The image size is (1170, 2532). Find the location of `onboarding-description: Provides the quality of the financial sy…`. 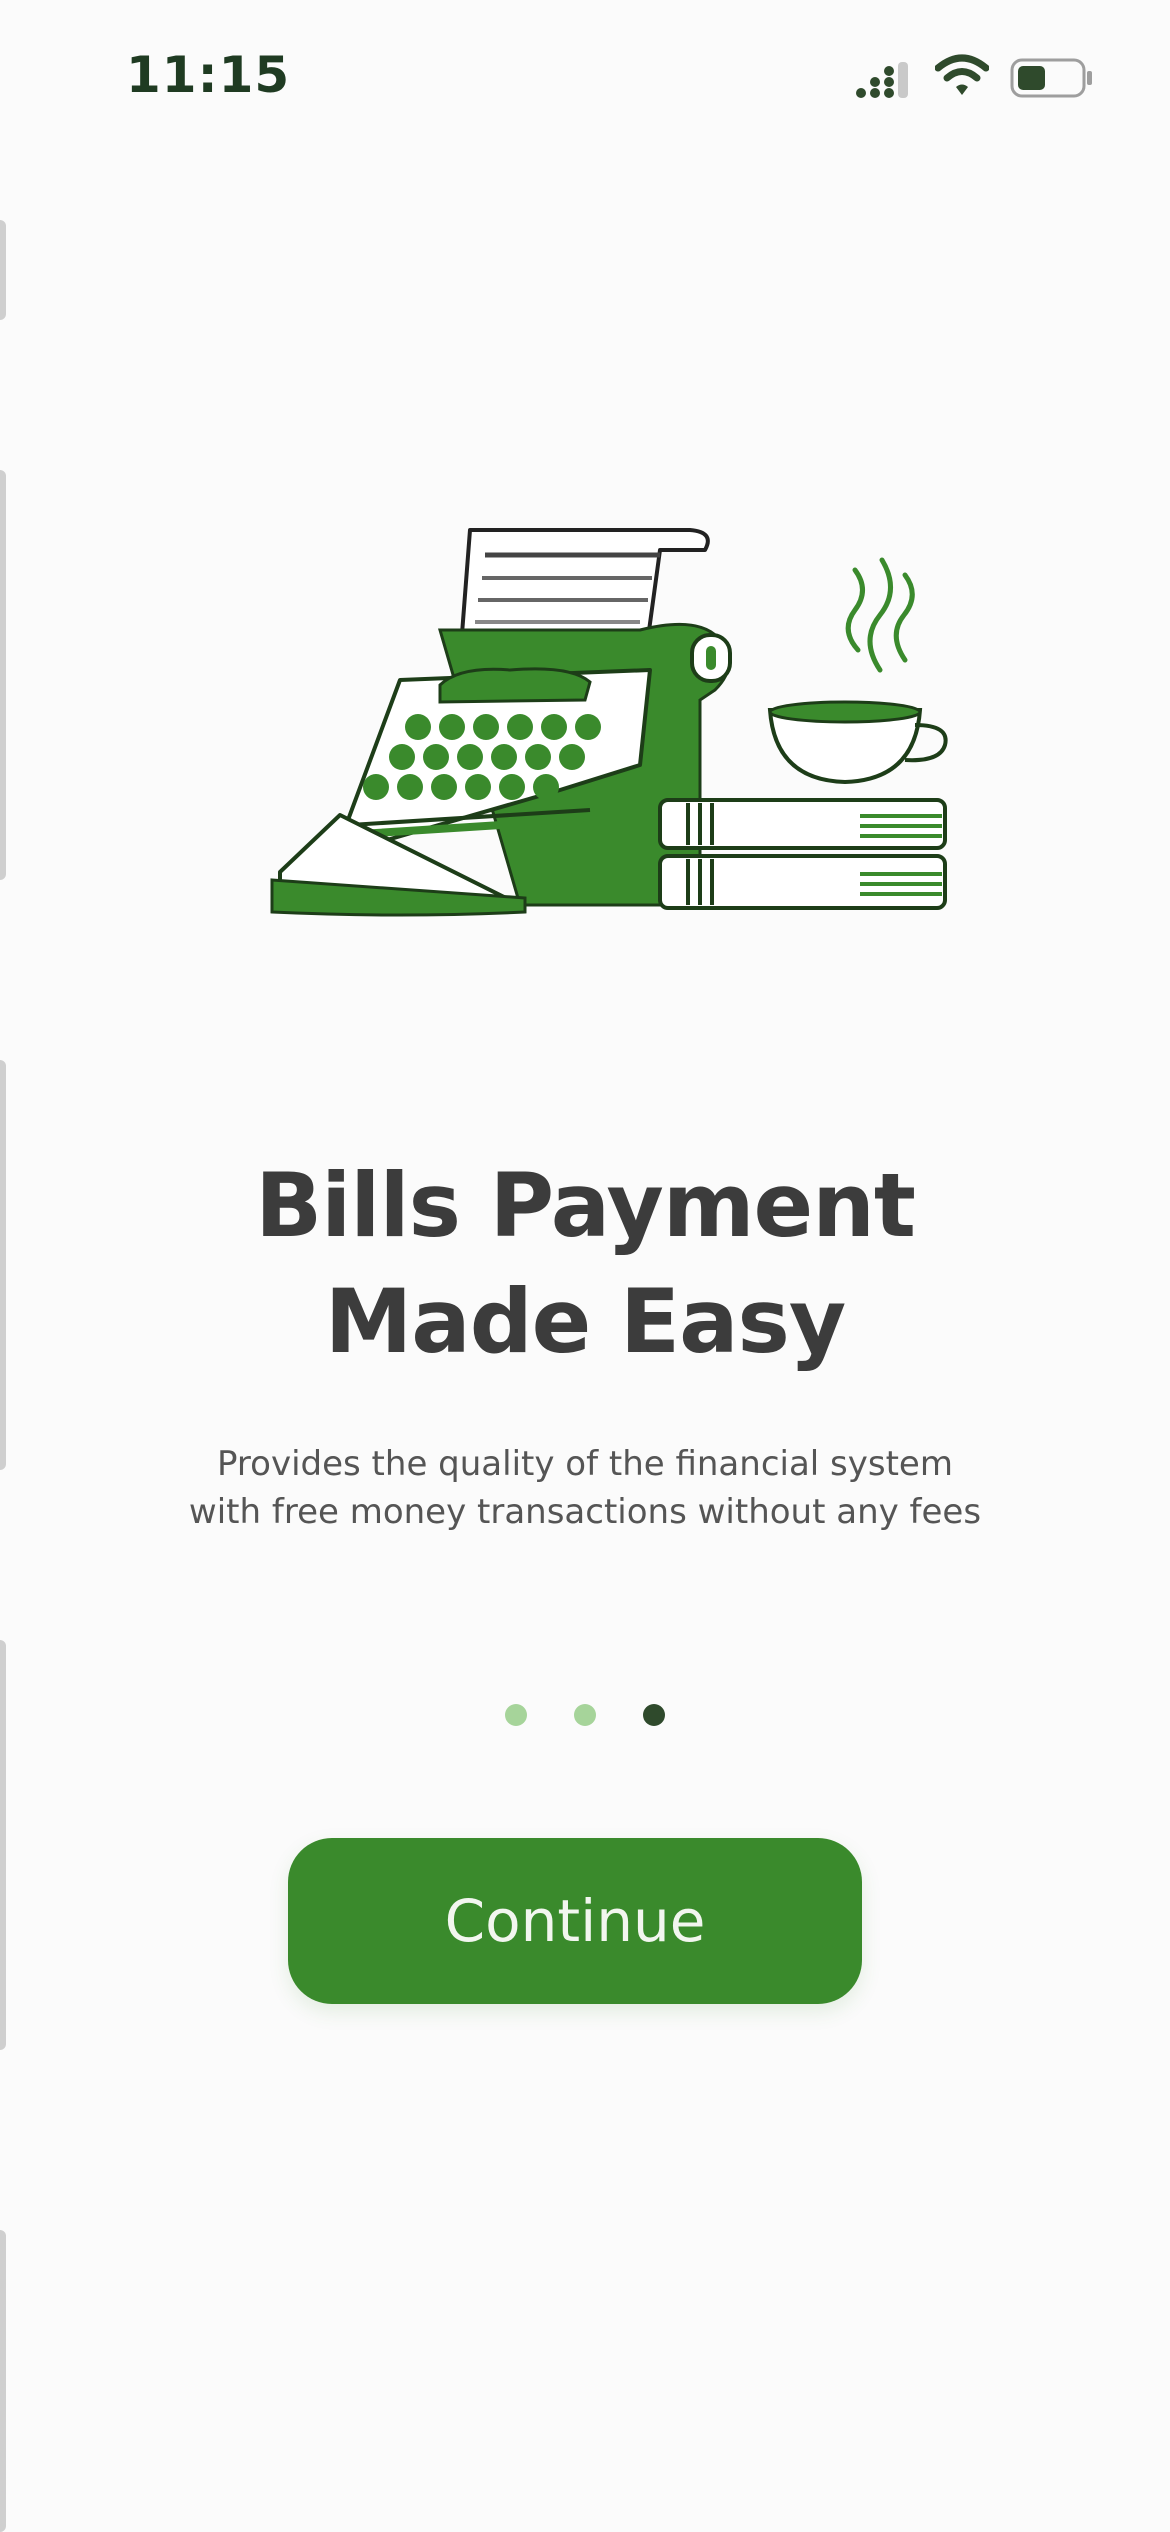

onboarding-description: Provides the quality of the financial sy… is located at coordinates (585, 1488).